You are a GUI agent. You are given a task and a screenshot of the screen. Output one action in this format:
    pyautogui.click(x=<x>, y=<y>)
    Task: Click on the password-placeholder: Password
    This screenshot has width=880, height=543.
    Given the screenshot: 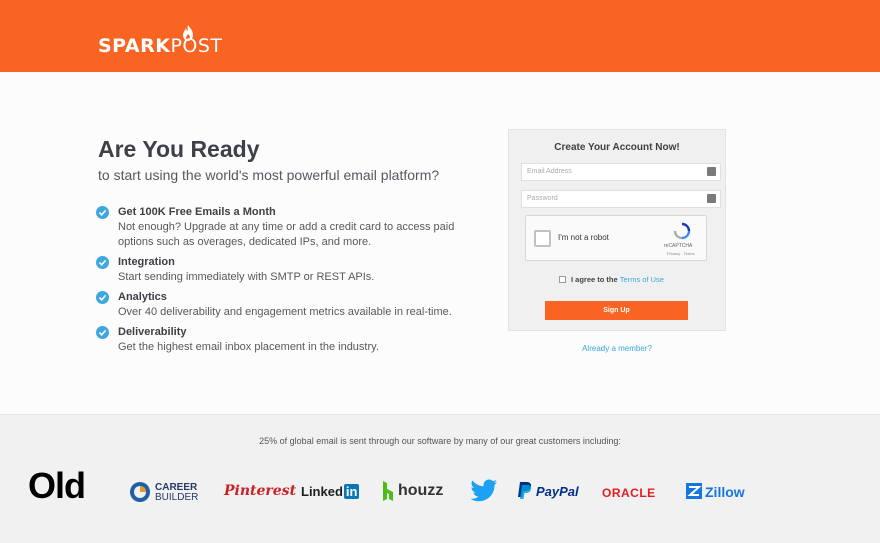 What is the action you would take?
    pyautogui.click(x=542, y=198)
    